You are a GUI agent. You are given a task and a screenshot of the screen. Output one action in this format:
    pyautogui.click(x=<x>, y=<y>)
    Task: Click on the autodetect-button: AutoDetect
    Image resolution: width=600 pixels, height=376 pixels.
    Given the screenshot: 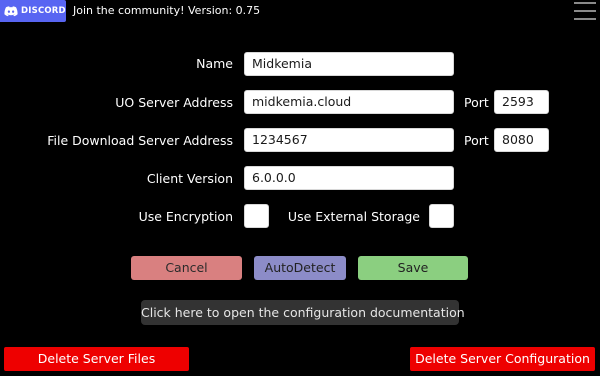 What is the action you would take?
    pyautogui.click(x=300, y=268)
    